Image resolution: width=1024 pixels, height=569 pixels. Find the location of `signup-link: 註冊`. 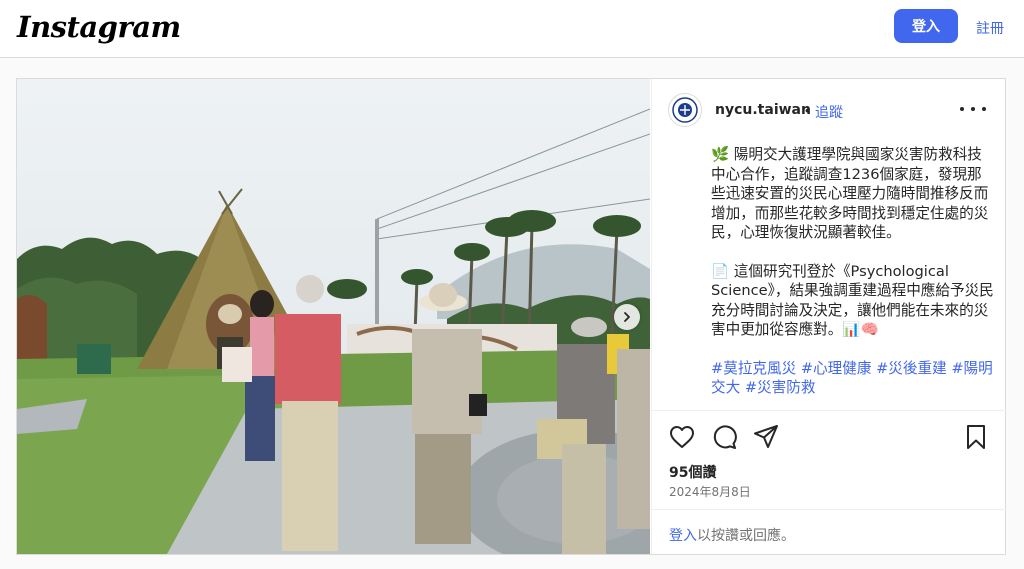

signup-link: 註冊 is located at coordinates (990, 28).